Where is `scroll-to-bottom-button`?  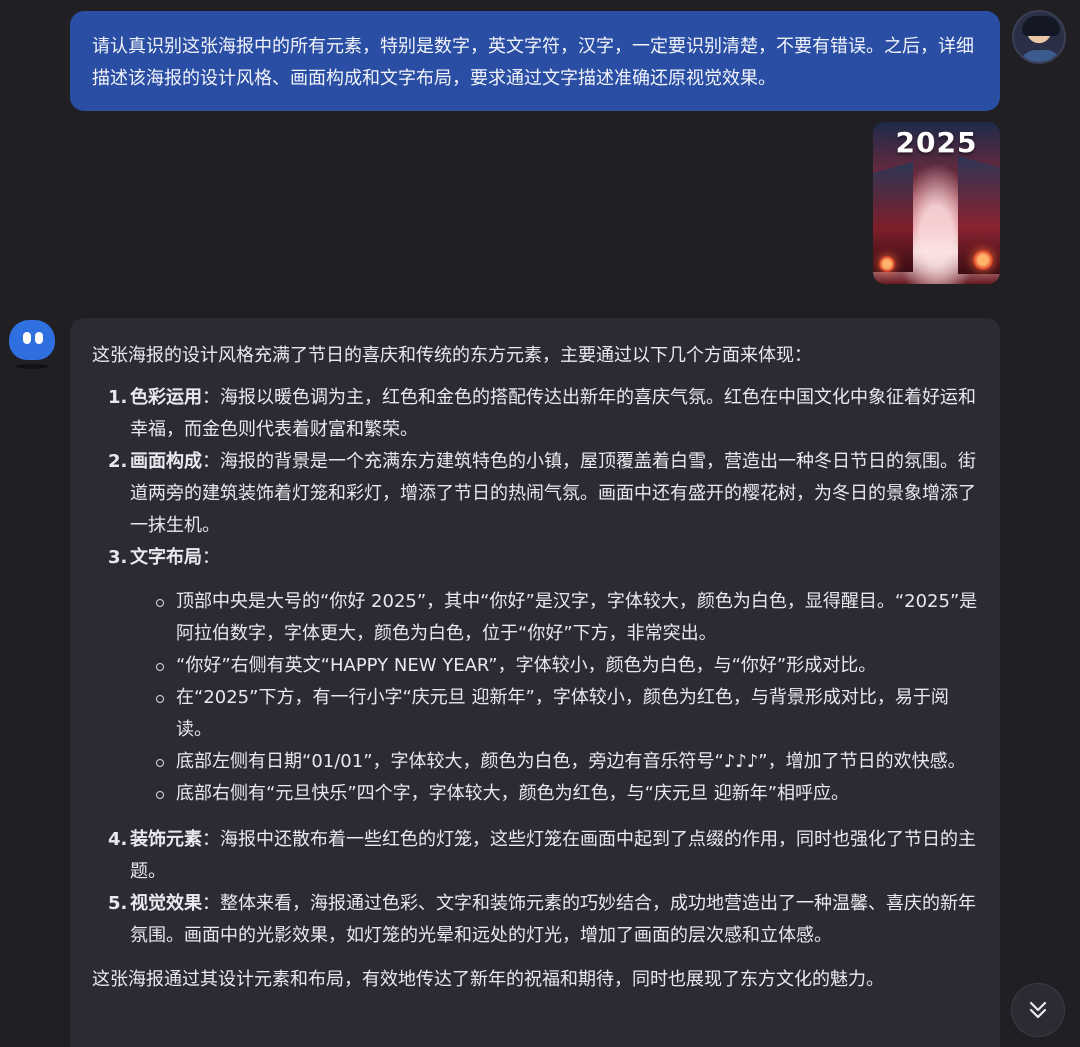 scroll-to-bottom-button is located at coordinates (1038, 1010).